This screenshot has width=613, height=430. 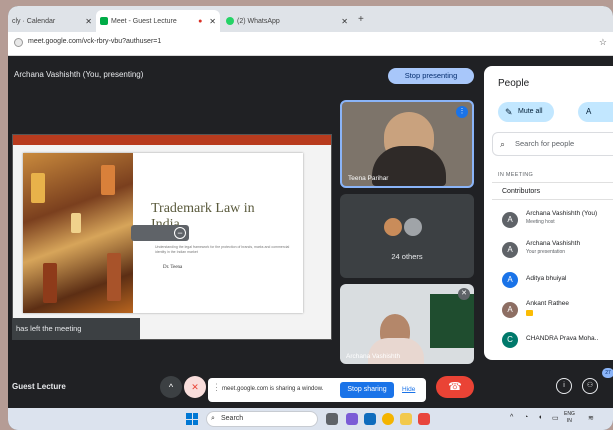 I want to click on list-item: A Archana Vashishth Your presentation, so click(x=548, y=251).